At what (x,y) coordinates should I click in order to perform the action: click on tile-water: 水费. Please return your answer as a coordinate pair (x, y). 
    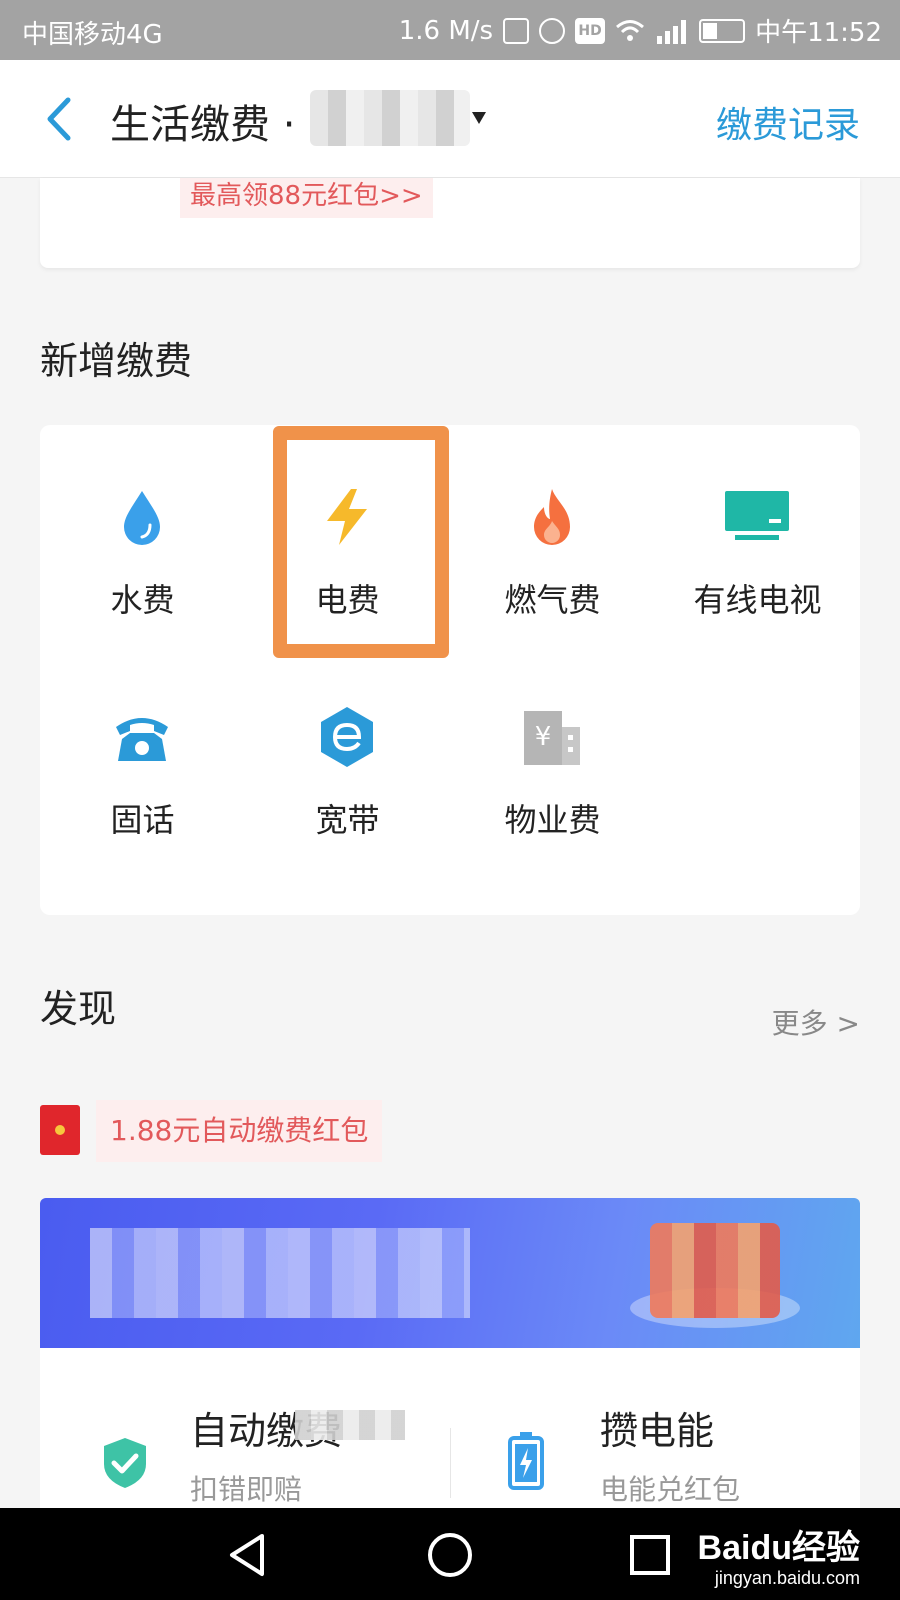
    Looking at the image, I should click on (142, 525).